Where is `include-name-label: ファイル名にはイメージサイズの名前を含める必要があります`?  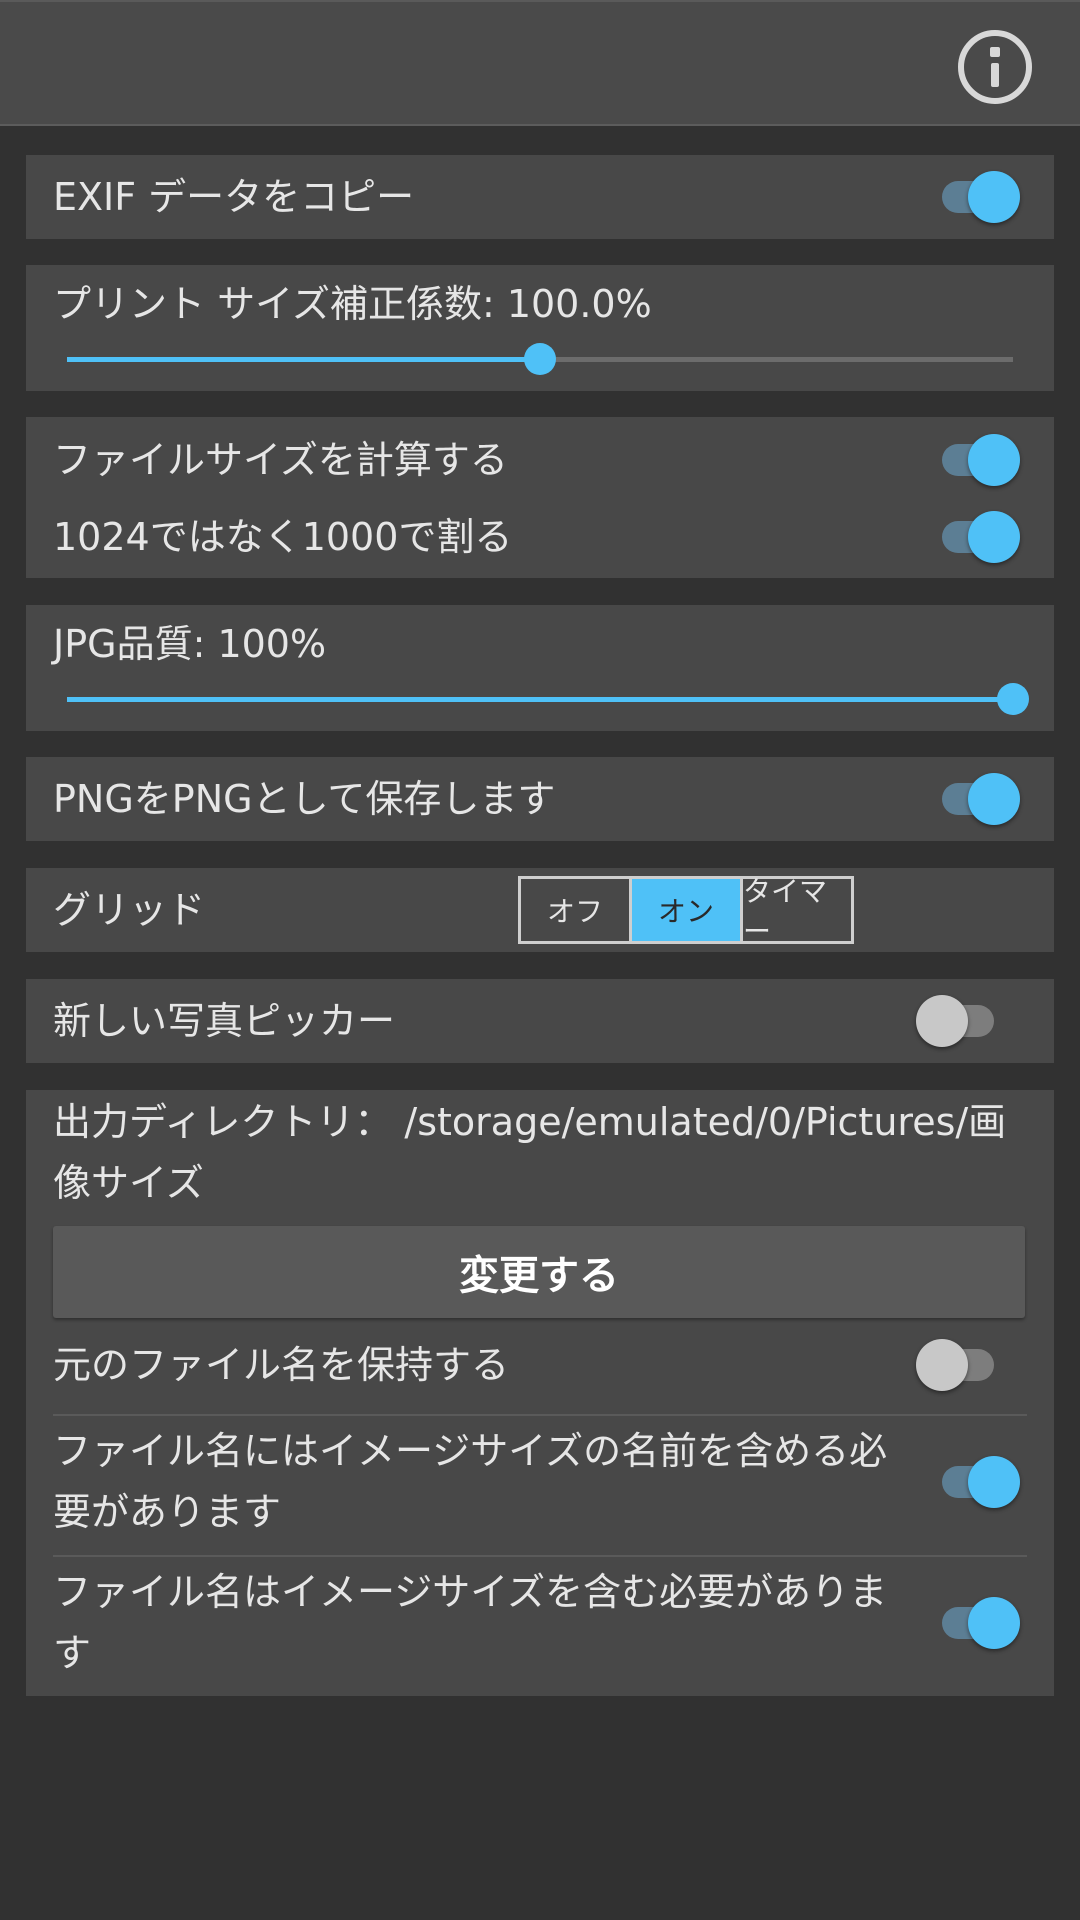
include-name-label: ファイル名にはイメージサイズの名前を含める必要があります is located at coordinates (470, 1481).